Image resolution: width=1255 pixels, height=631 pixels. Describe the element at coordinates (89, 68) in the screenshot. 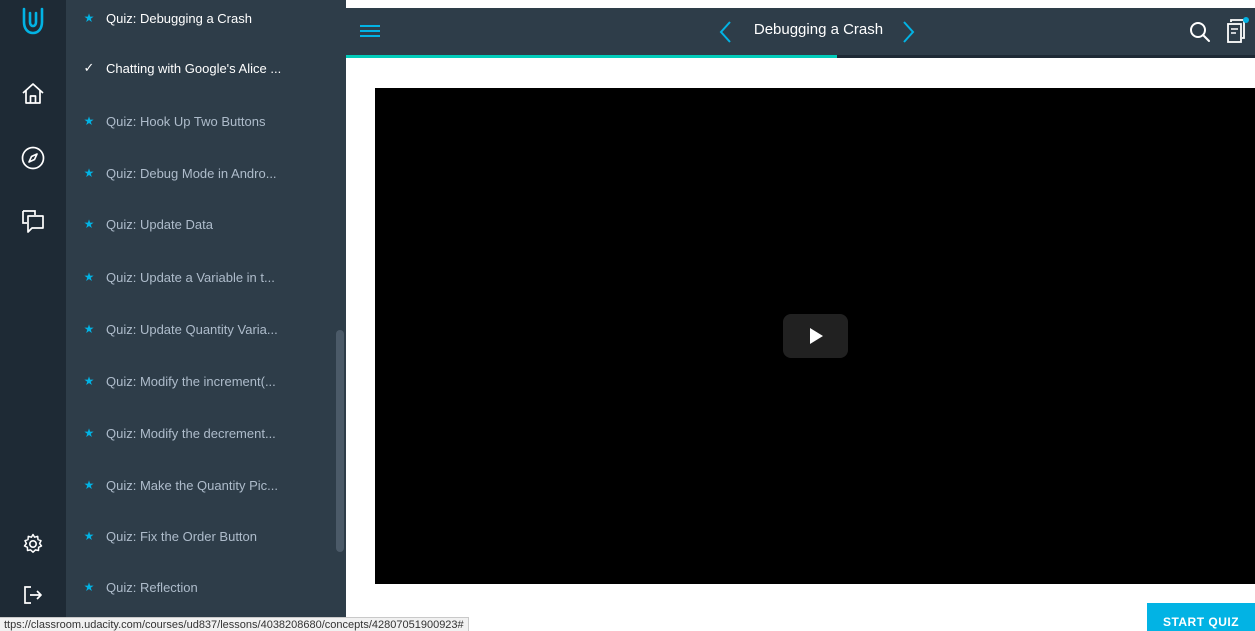

I see `check-icon: ✓` at that location.